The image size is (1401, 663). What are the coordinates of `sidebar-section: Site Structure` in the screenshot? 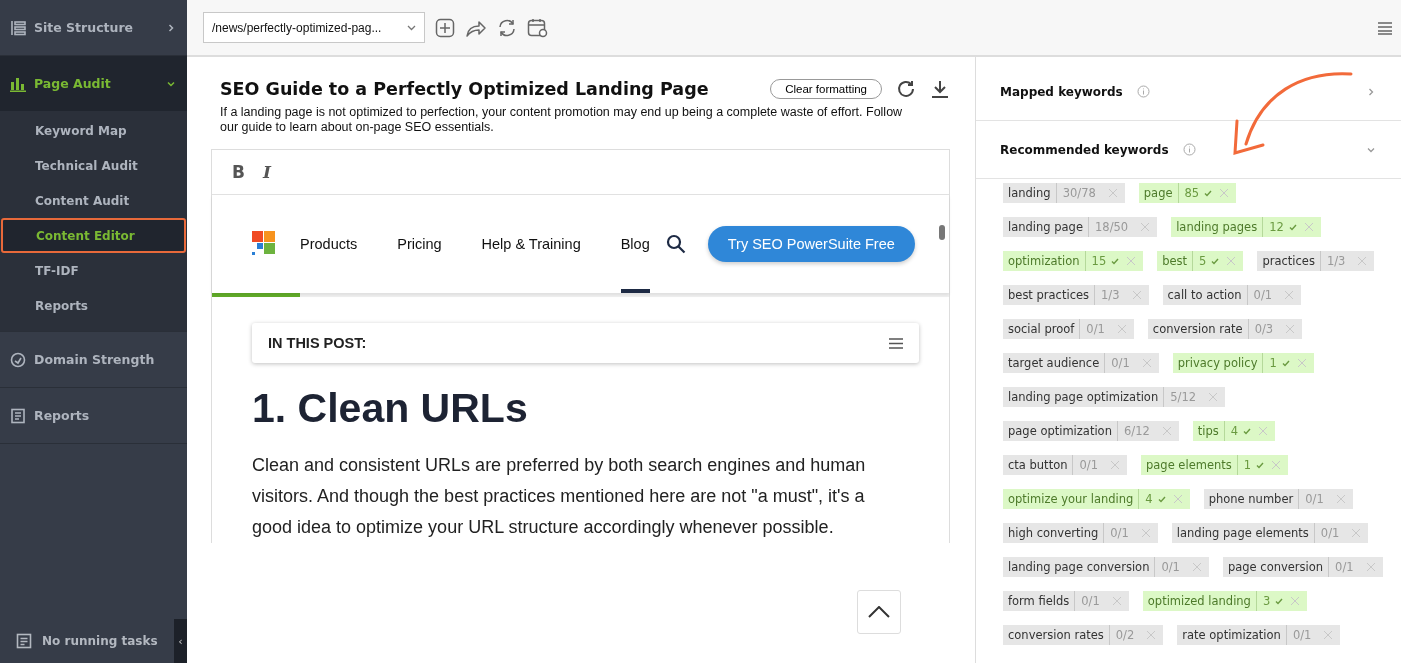 It's located at (93, 27).